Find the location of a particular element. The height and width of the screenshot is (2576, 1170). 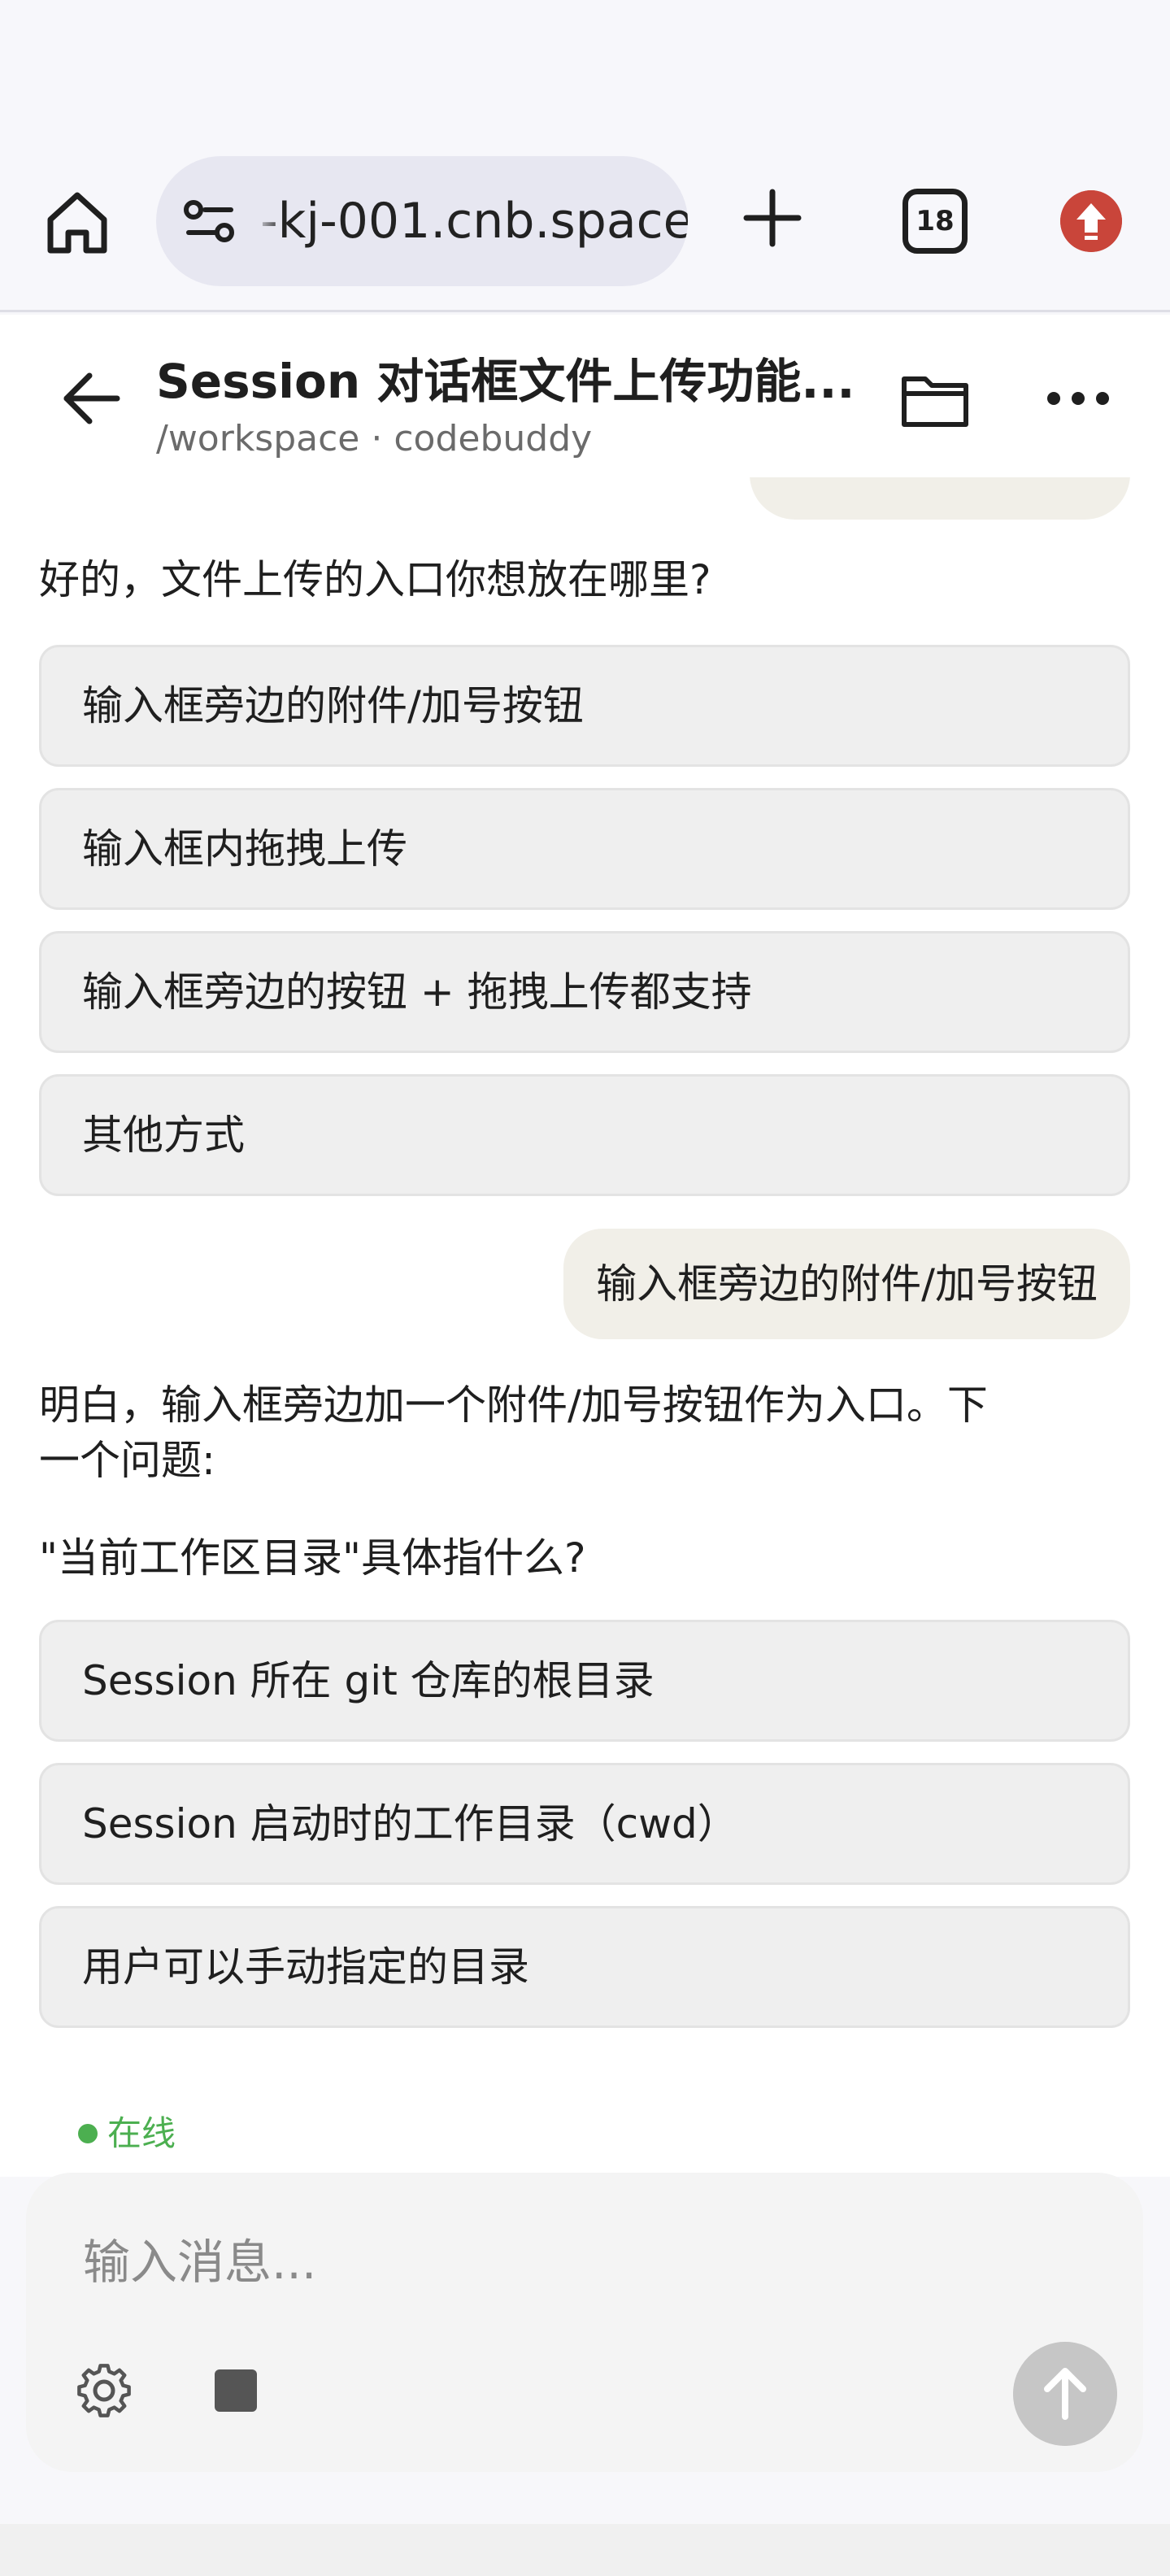

tabs-icon: 18 is located at coordinates (936, 221).